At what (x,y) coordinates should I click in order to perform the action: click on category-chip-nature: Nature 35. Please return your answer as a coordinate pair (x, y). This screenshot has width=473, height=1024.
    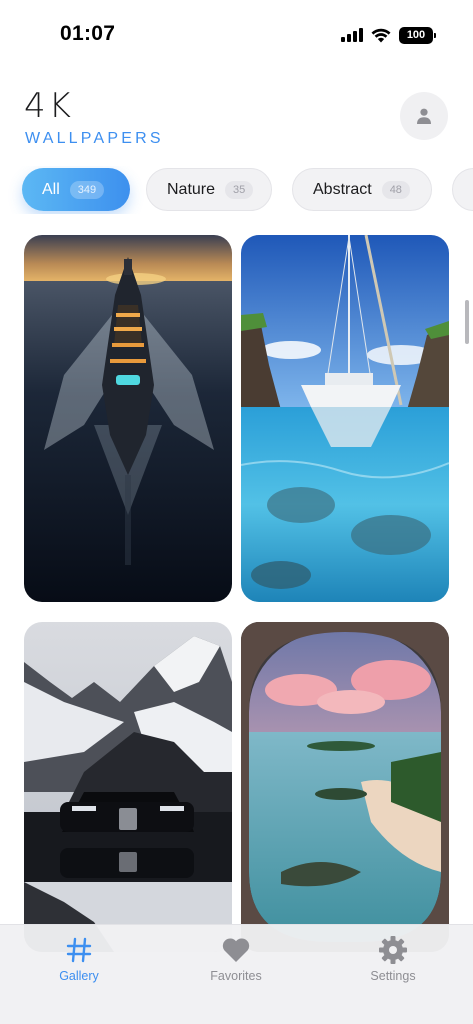
    Looking at the image, I should click on (209, 189).